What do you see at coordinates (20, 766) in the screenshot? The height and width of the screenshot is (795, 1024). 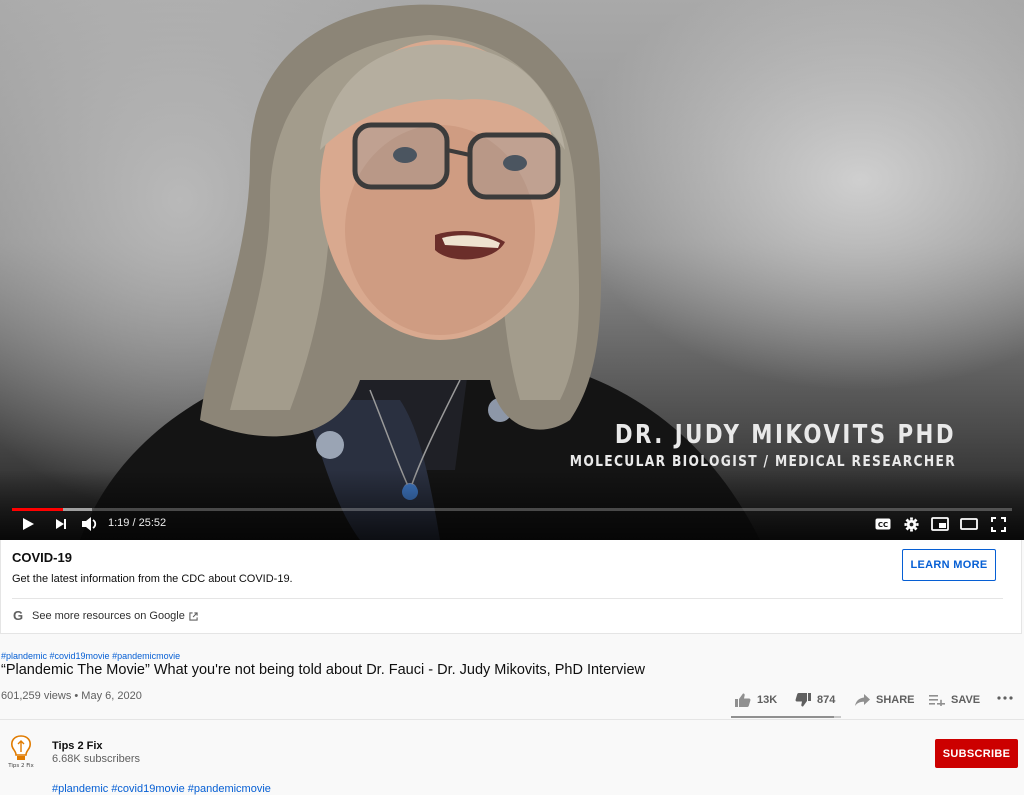 I see `avatar-text: Tips 2 Fix` at bounding box center [20, 766].